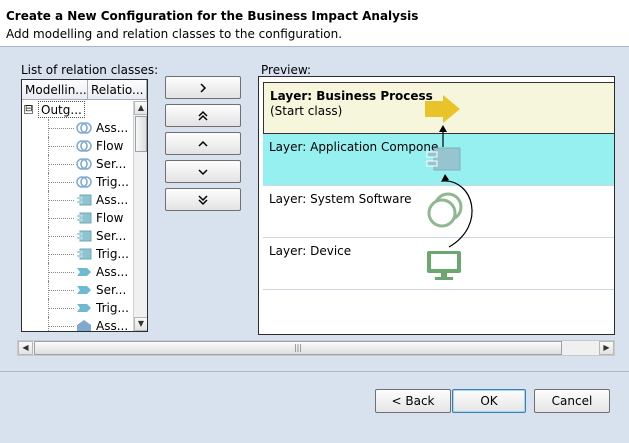 This screenshot has height=443, width=629. Describe the element at coordinates (444, 265) in the screenshot. I see `device-icon` at that location.